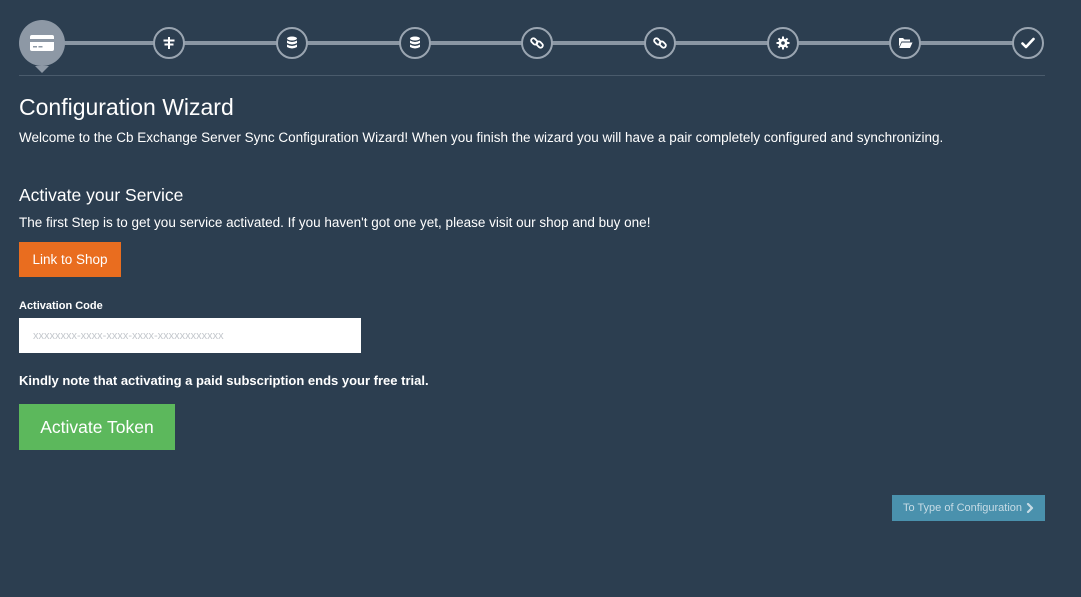  Describe the element at coordinates (70, 259) in the screenshot. I see `link-to-shop-button: Link to Shop` at that location.